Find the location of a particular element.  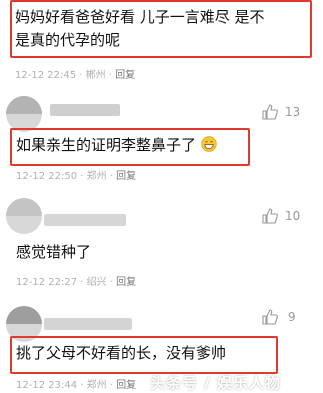

comment-2-time: 12-12 22:50 is located at coordinates (47, 176).